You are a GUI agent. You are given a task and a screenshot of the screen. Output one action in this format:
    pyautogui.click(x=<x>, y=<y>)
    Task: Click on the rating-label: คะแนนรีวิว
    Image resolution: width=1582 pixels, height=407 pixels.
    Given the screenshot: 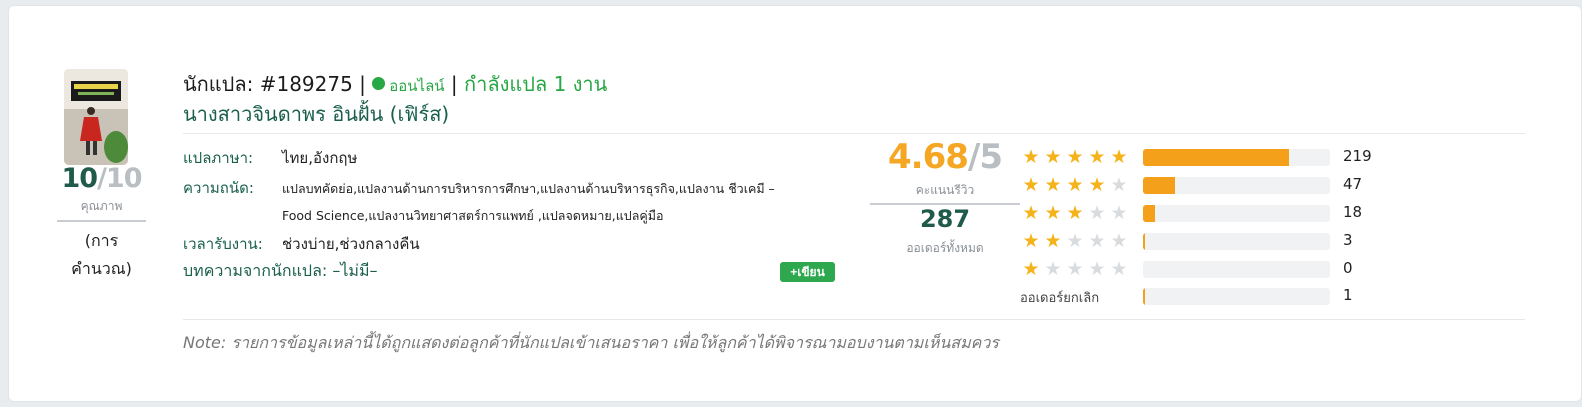 What is the action you would take?
    pyautogui.click(x=945, y=193)
    